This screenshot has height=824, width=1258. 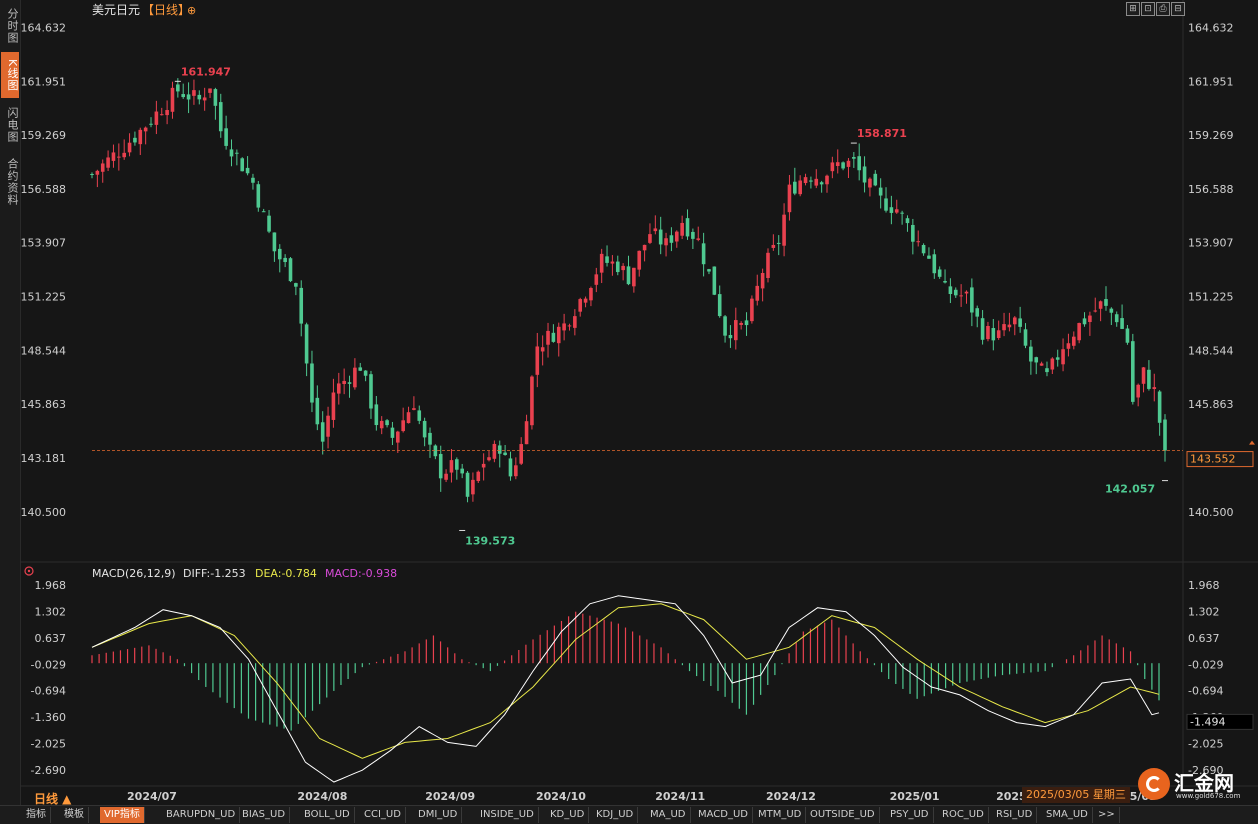 I want to click on indicator-tab: SMA_UD, so click(x=1067, y=815).